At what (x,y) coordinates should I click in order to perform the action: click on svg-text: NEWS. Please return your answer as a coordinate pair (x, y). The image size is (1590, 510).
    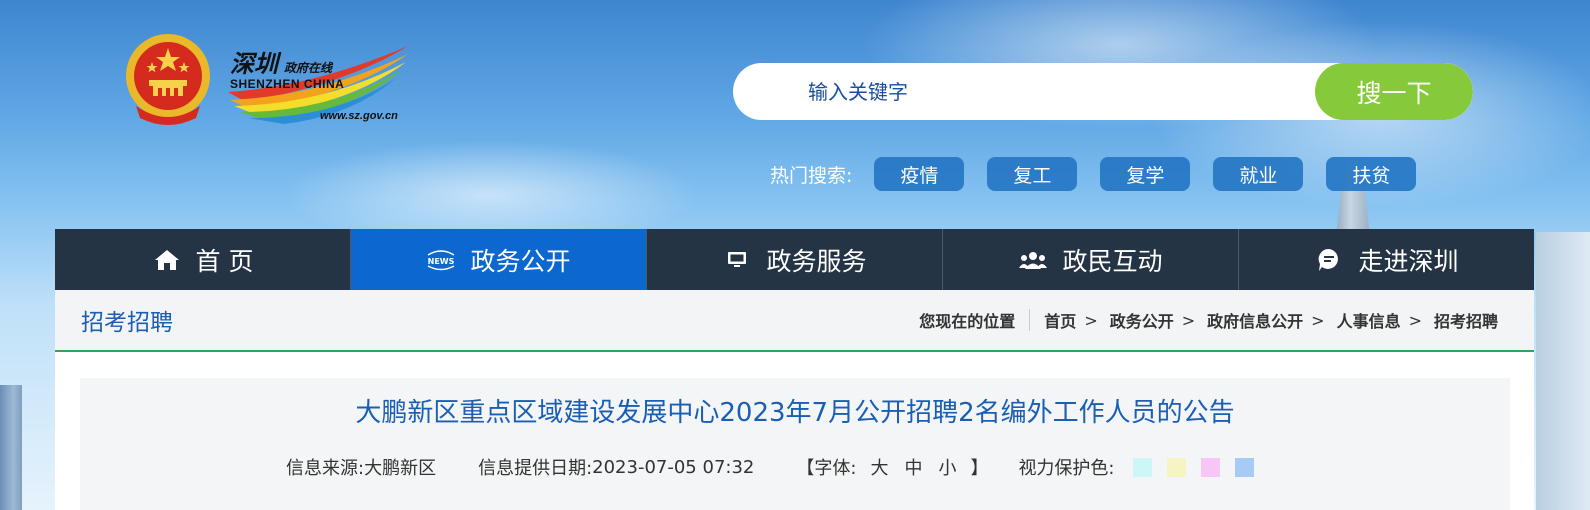
    Looking at the image, I should click on (441, 261).